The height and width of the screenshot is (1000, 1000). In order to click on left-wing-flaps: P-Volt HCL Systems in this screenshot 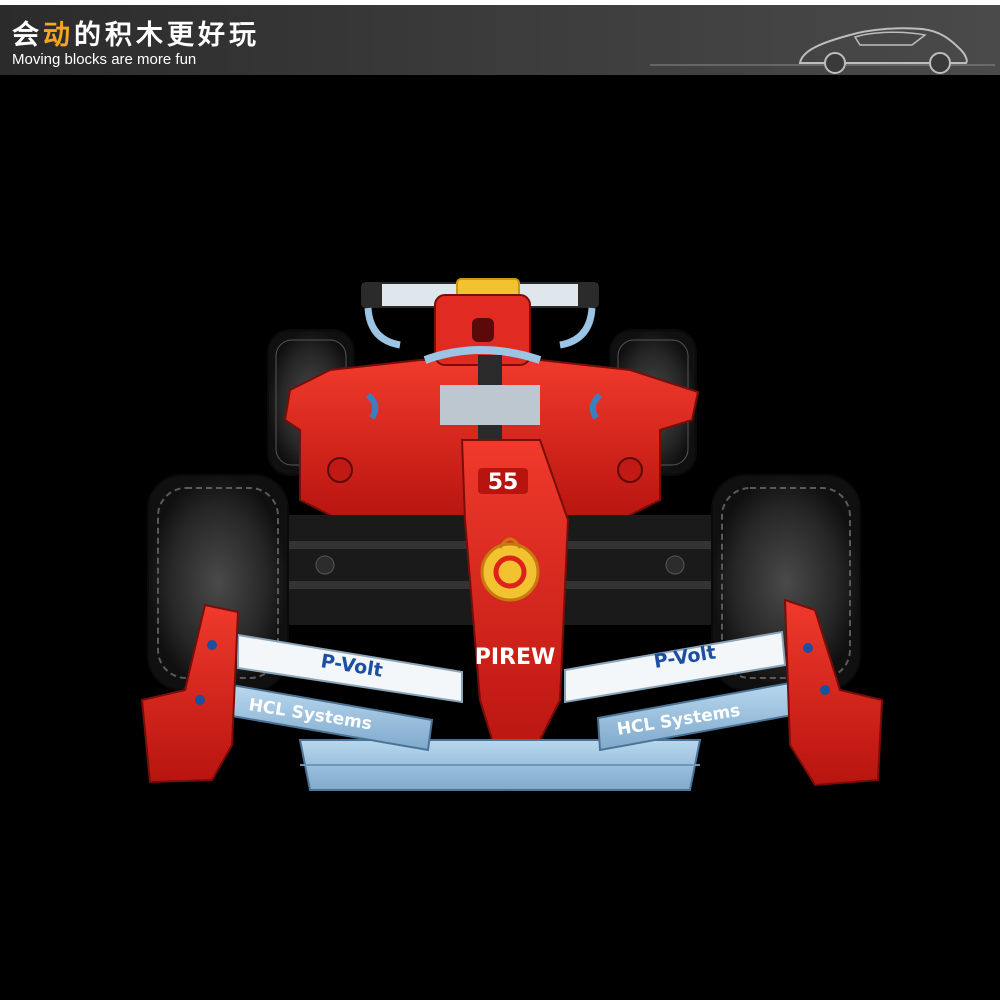, I will do `click(347, 692)`.